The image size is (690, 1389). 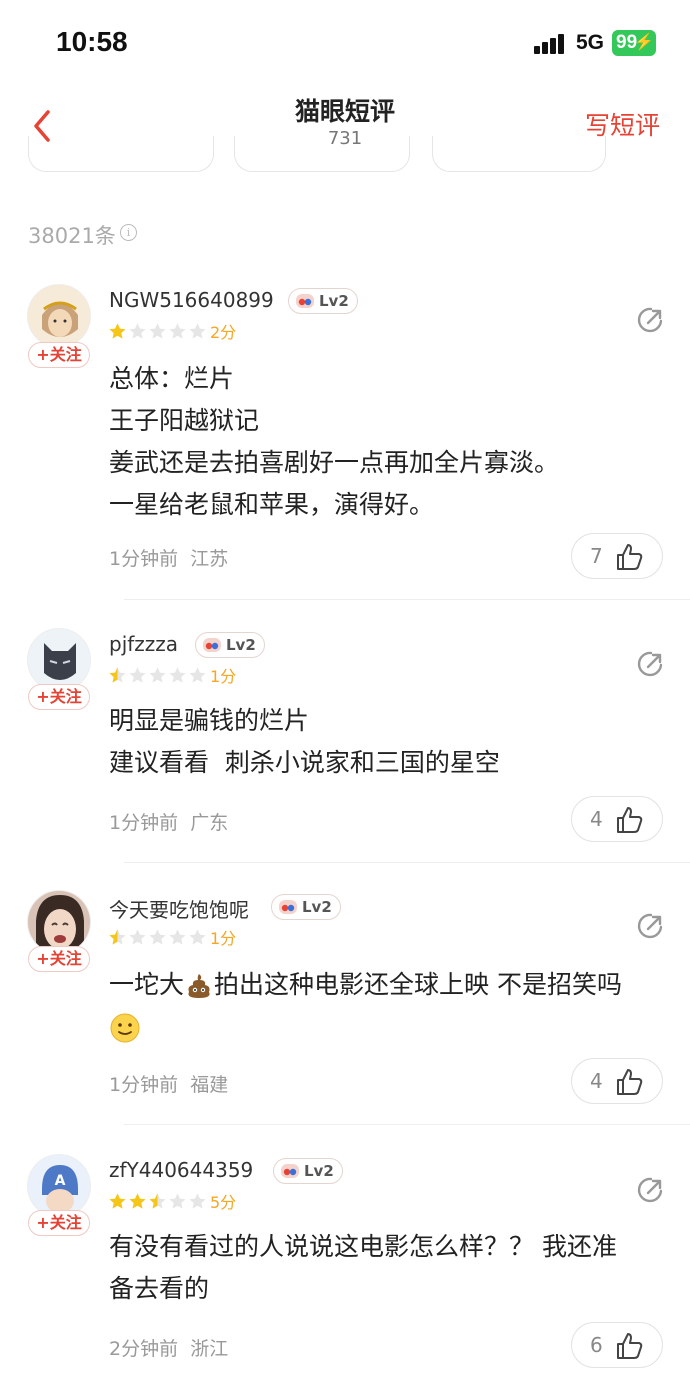 I want to click on username: NGW516640899, so click(x=191, y=300).